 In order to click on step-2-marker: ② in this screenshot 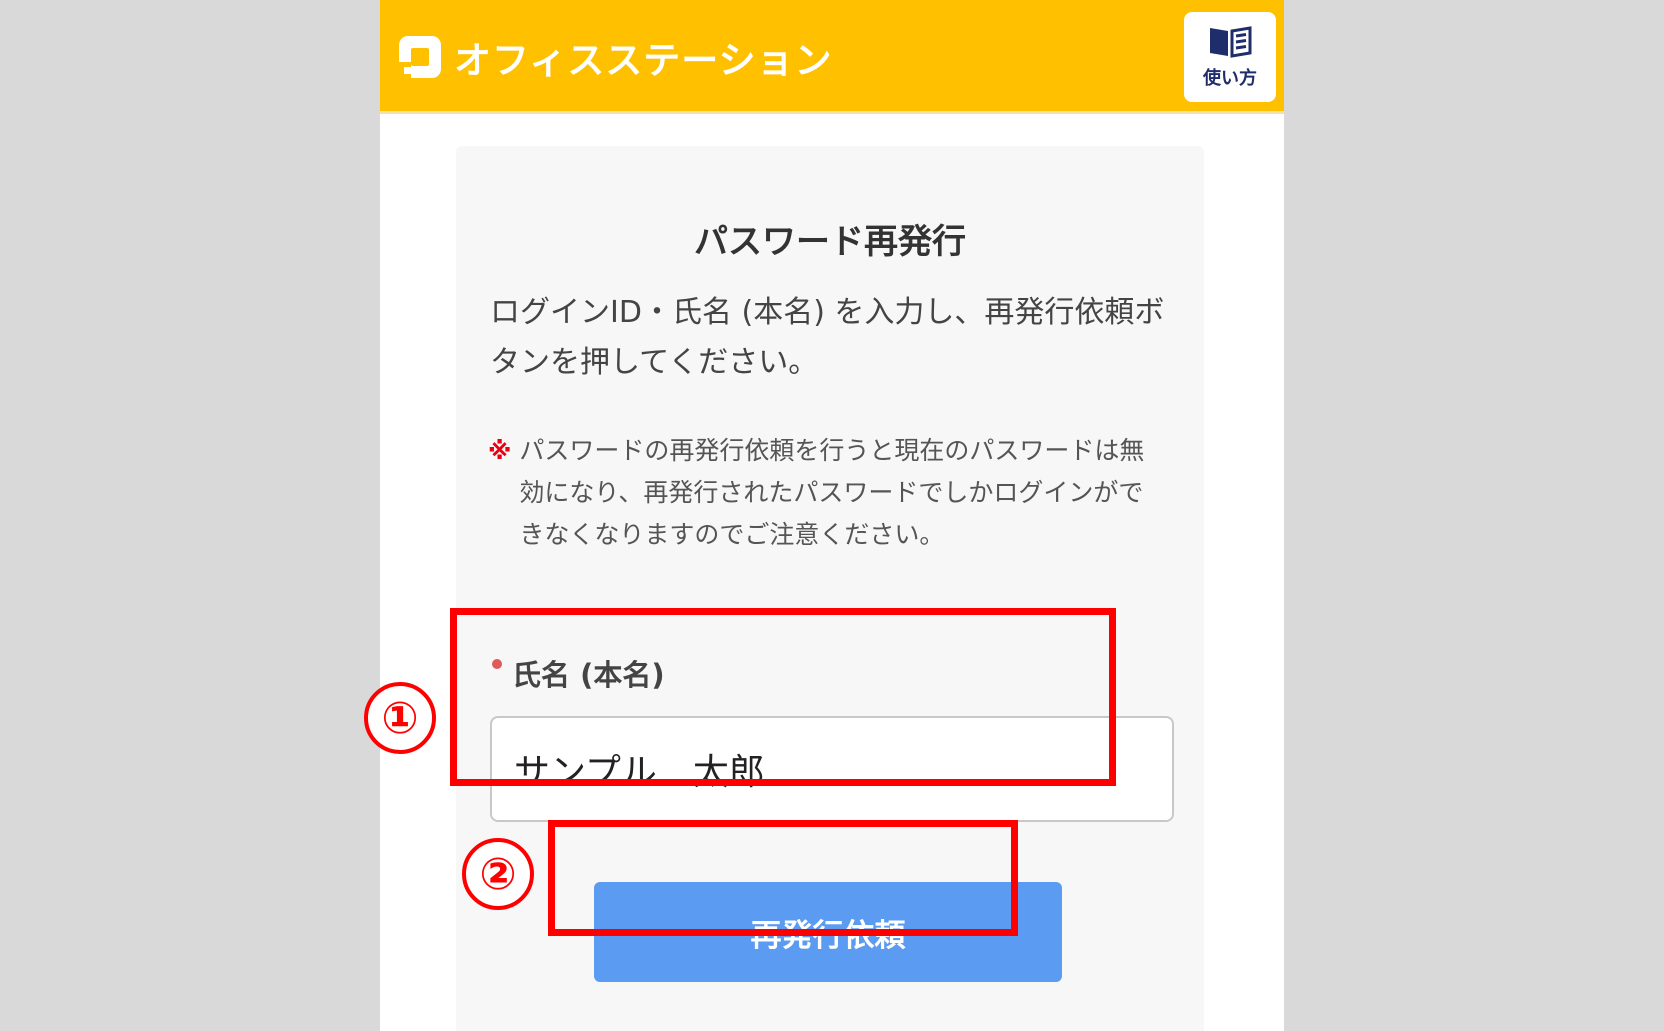, I will do `click(498, 874)`.